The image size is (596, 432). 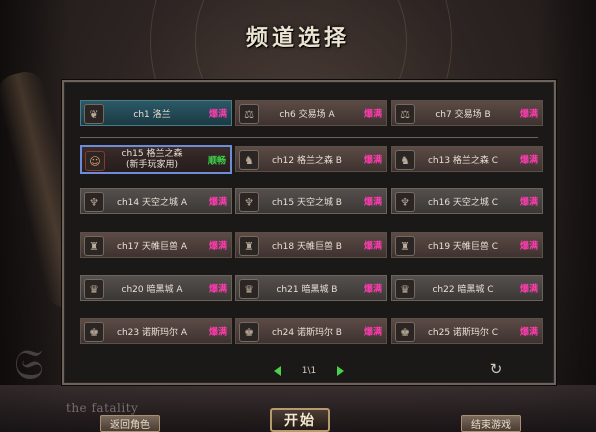 I want to click on channel-name: ch15 天空之城 B, so click(x=306, y=202).